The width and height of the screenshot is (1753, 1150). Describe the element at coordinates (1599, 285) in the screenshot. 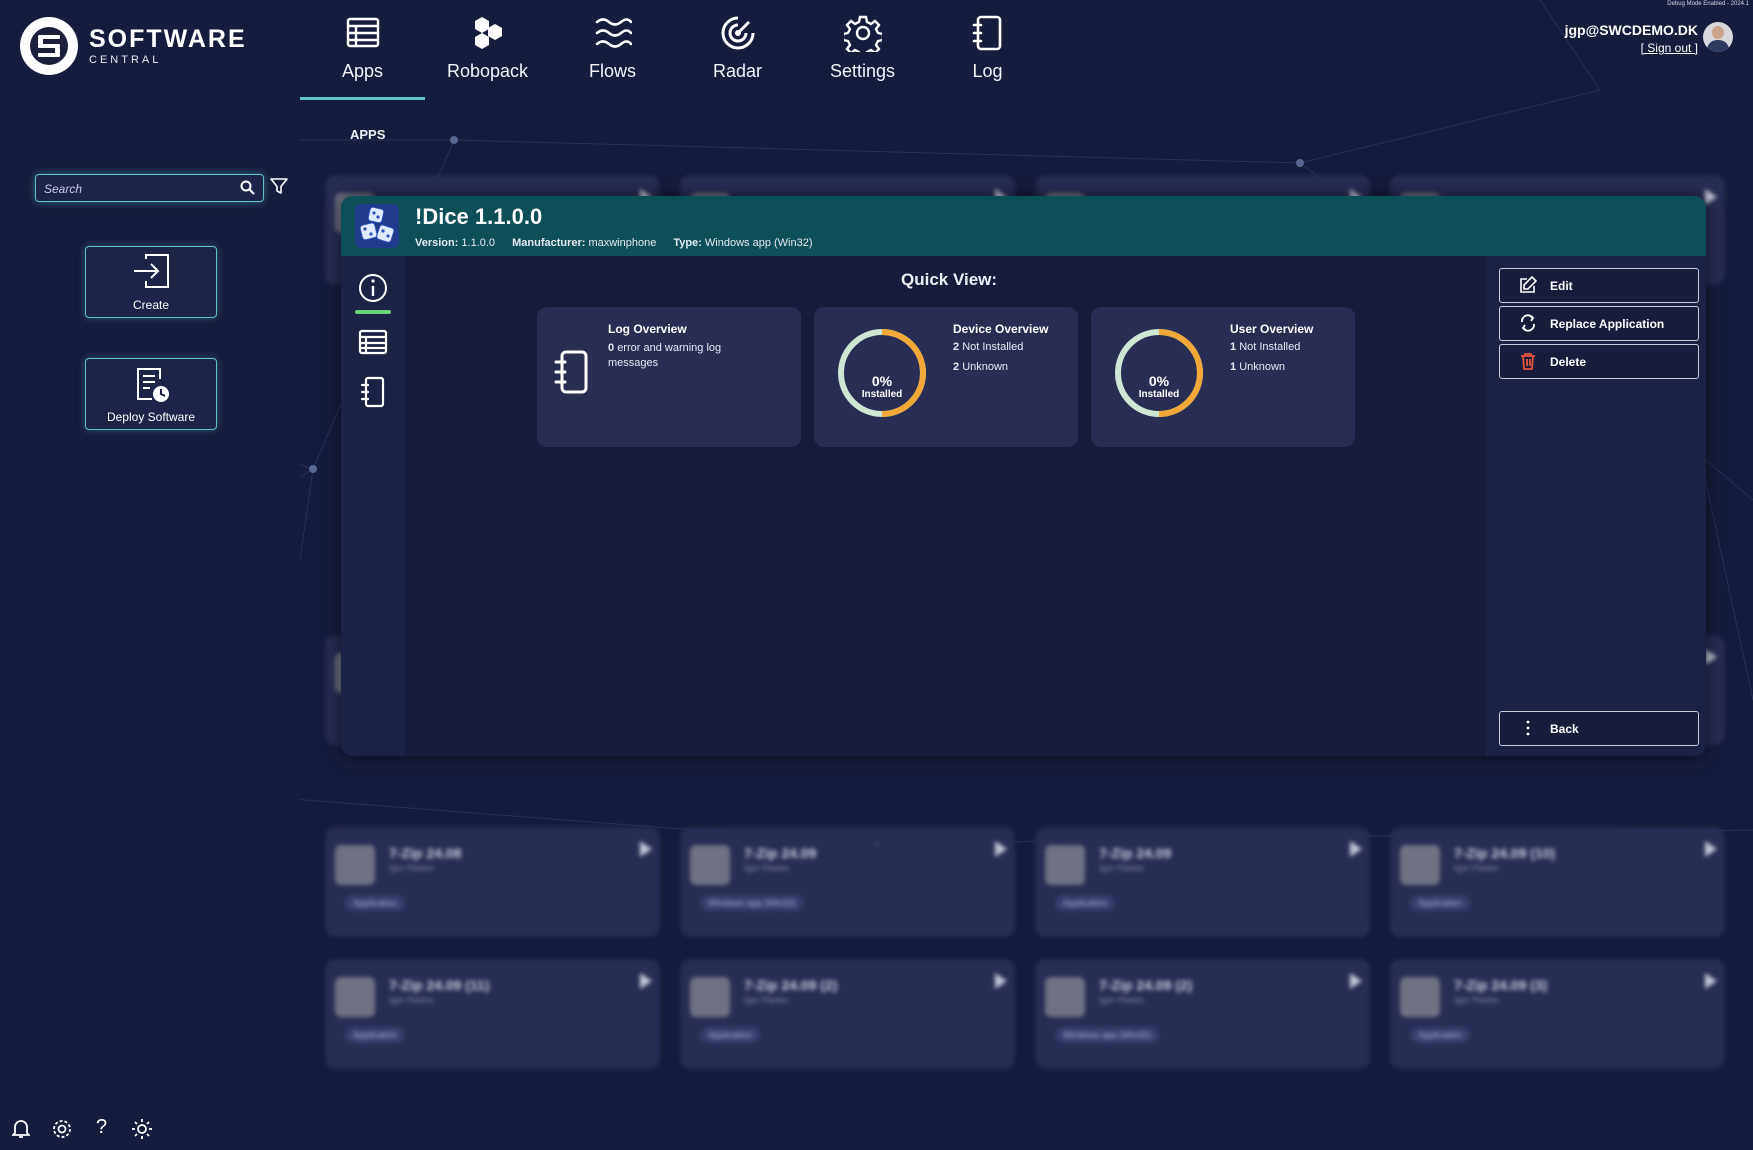

I see `edit-button: Edit` at that location.